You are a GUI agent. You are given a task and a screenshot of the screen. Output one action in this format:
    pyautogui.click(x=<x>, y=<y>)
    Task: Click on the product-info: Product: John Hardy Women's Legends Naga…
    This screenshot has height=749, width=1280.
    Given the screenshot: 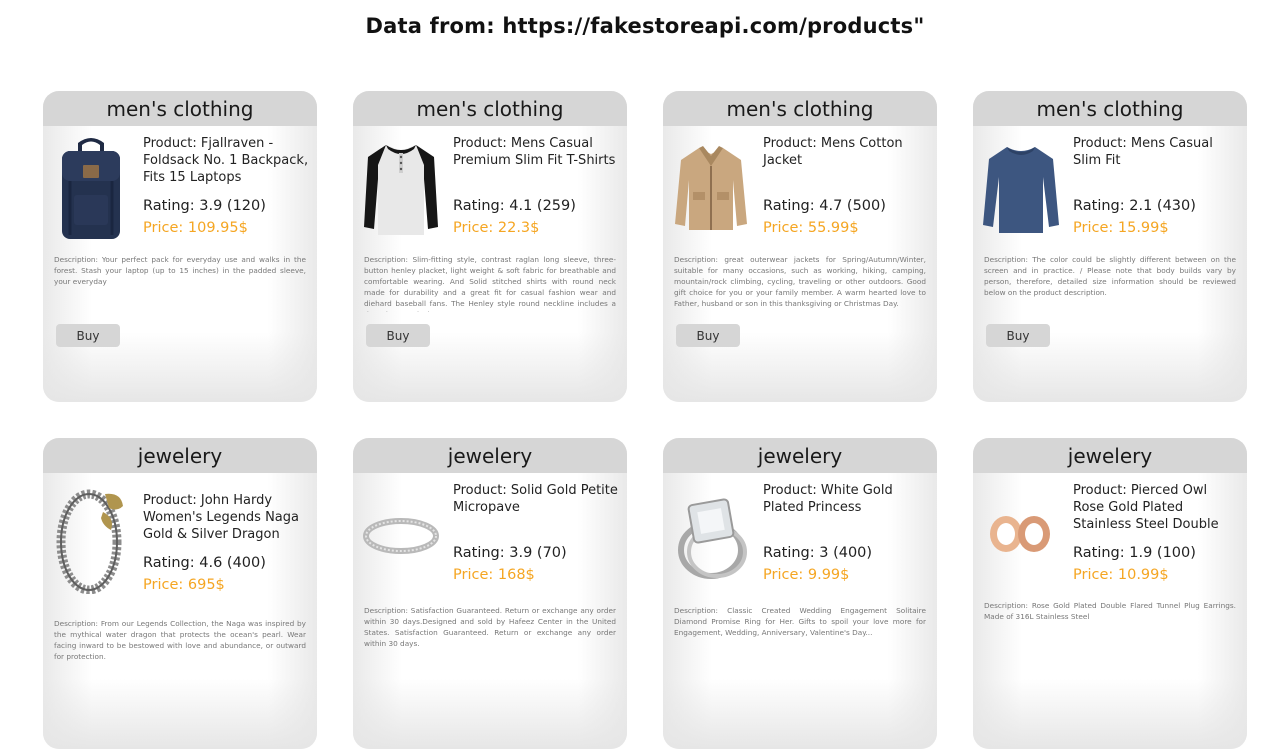 What is the action you would take?
    pyautogui.click(x=227, y=542)
    